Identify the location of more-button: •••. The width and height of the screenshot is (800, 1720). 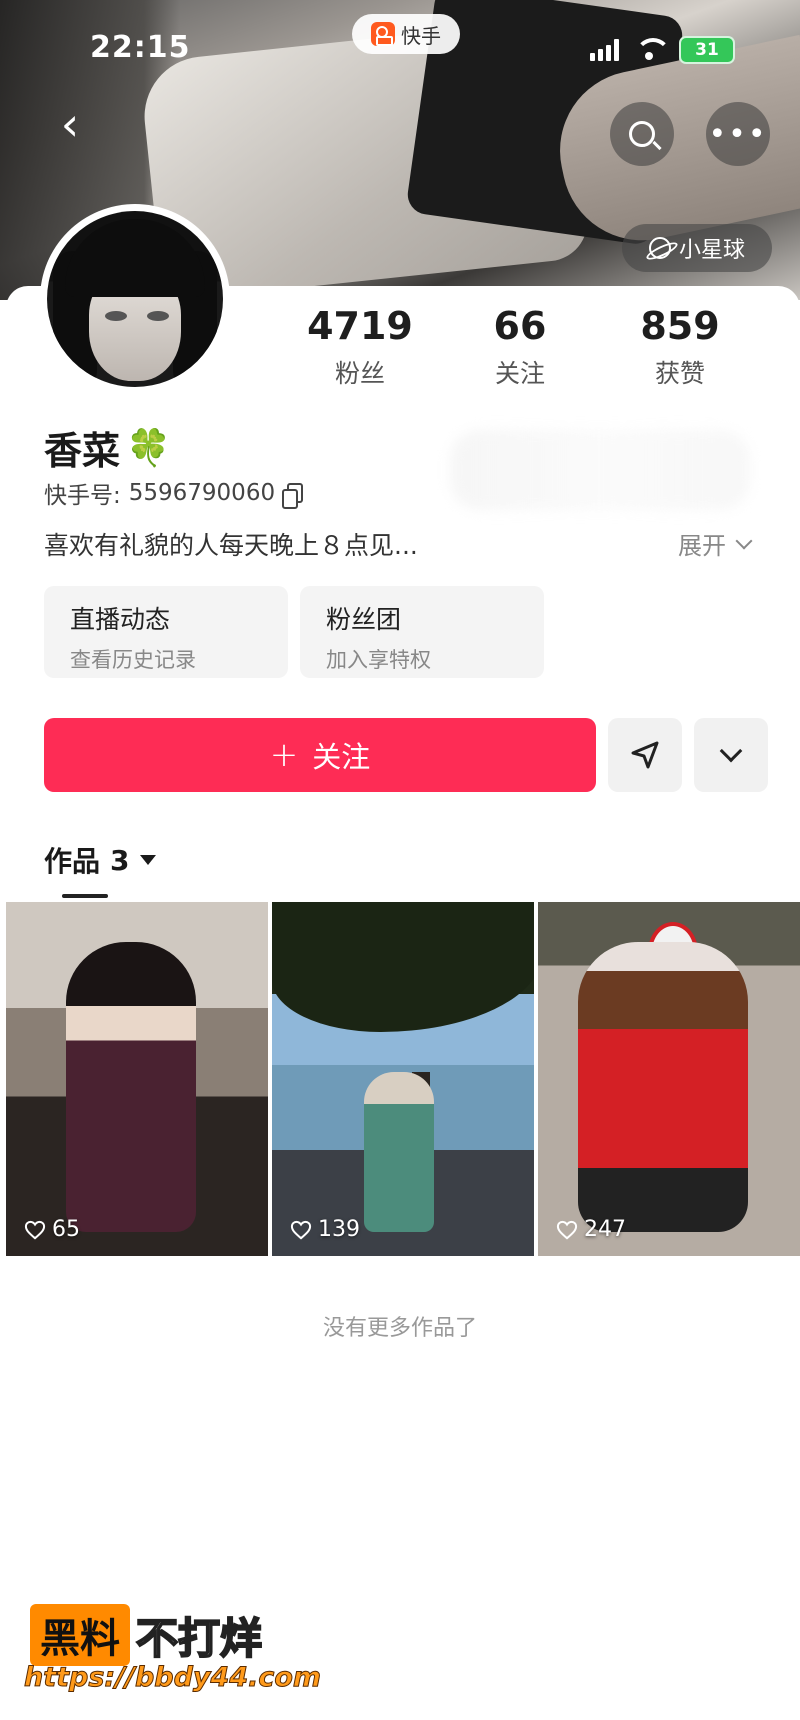
(738, 134).